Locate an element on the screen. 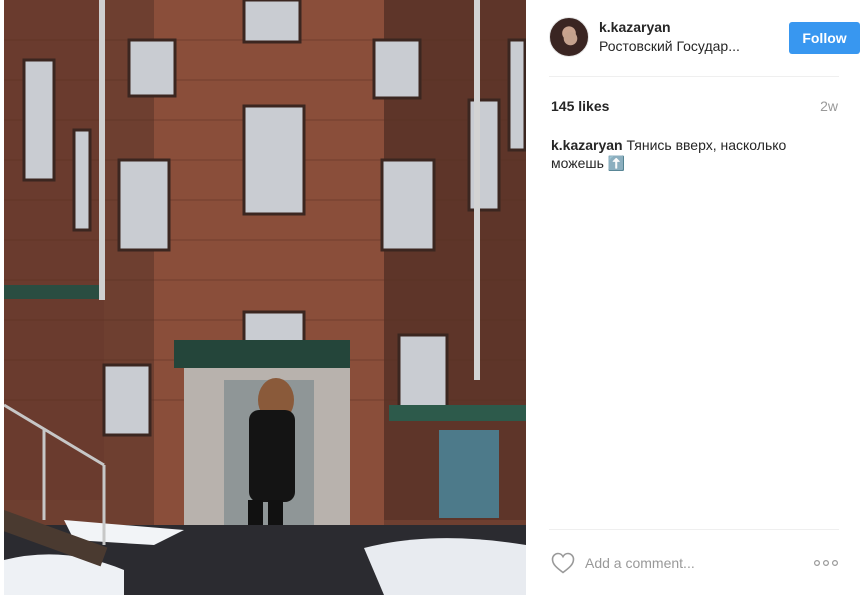 The image size is (861, 595). comment-bar is located at coordinates (694, 563).